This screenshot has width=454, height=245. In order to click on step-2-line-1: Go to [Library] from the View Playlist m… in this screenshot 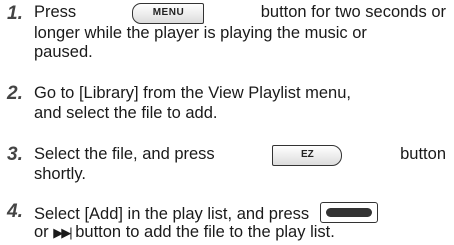, I will do `click(192, 93)`.